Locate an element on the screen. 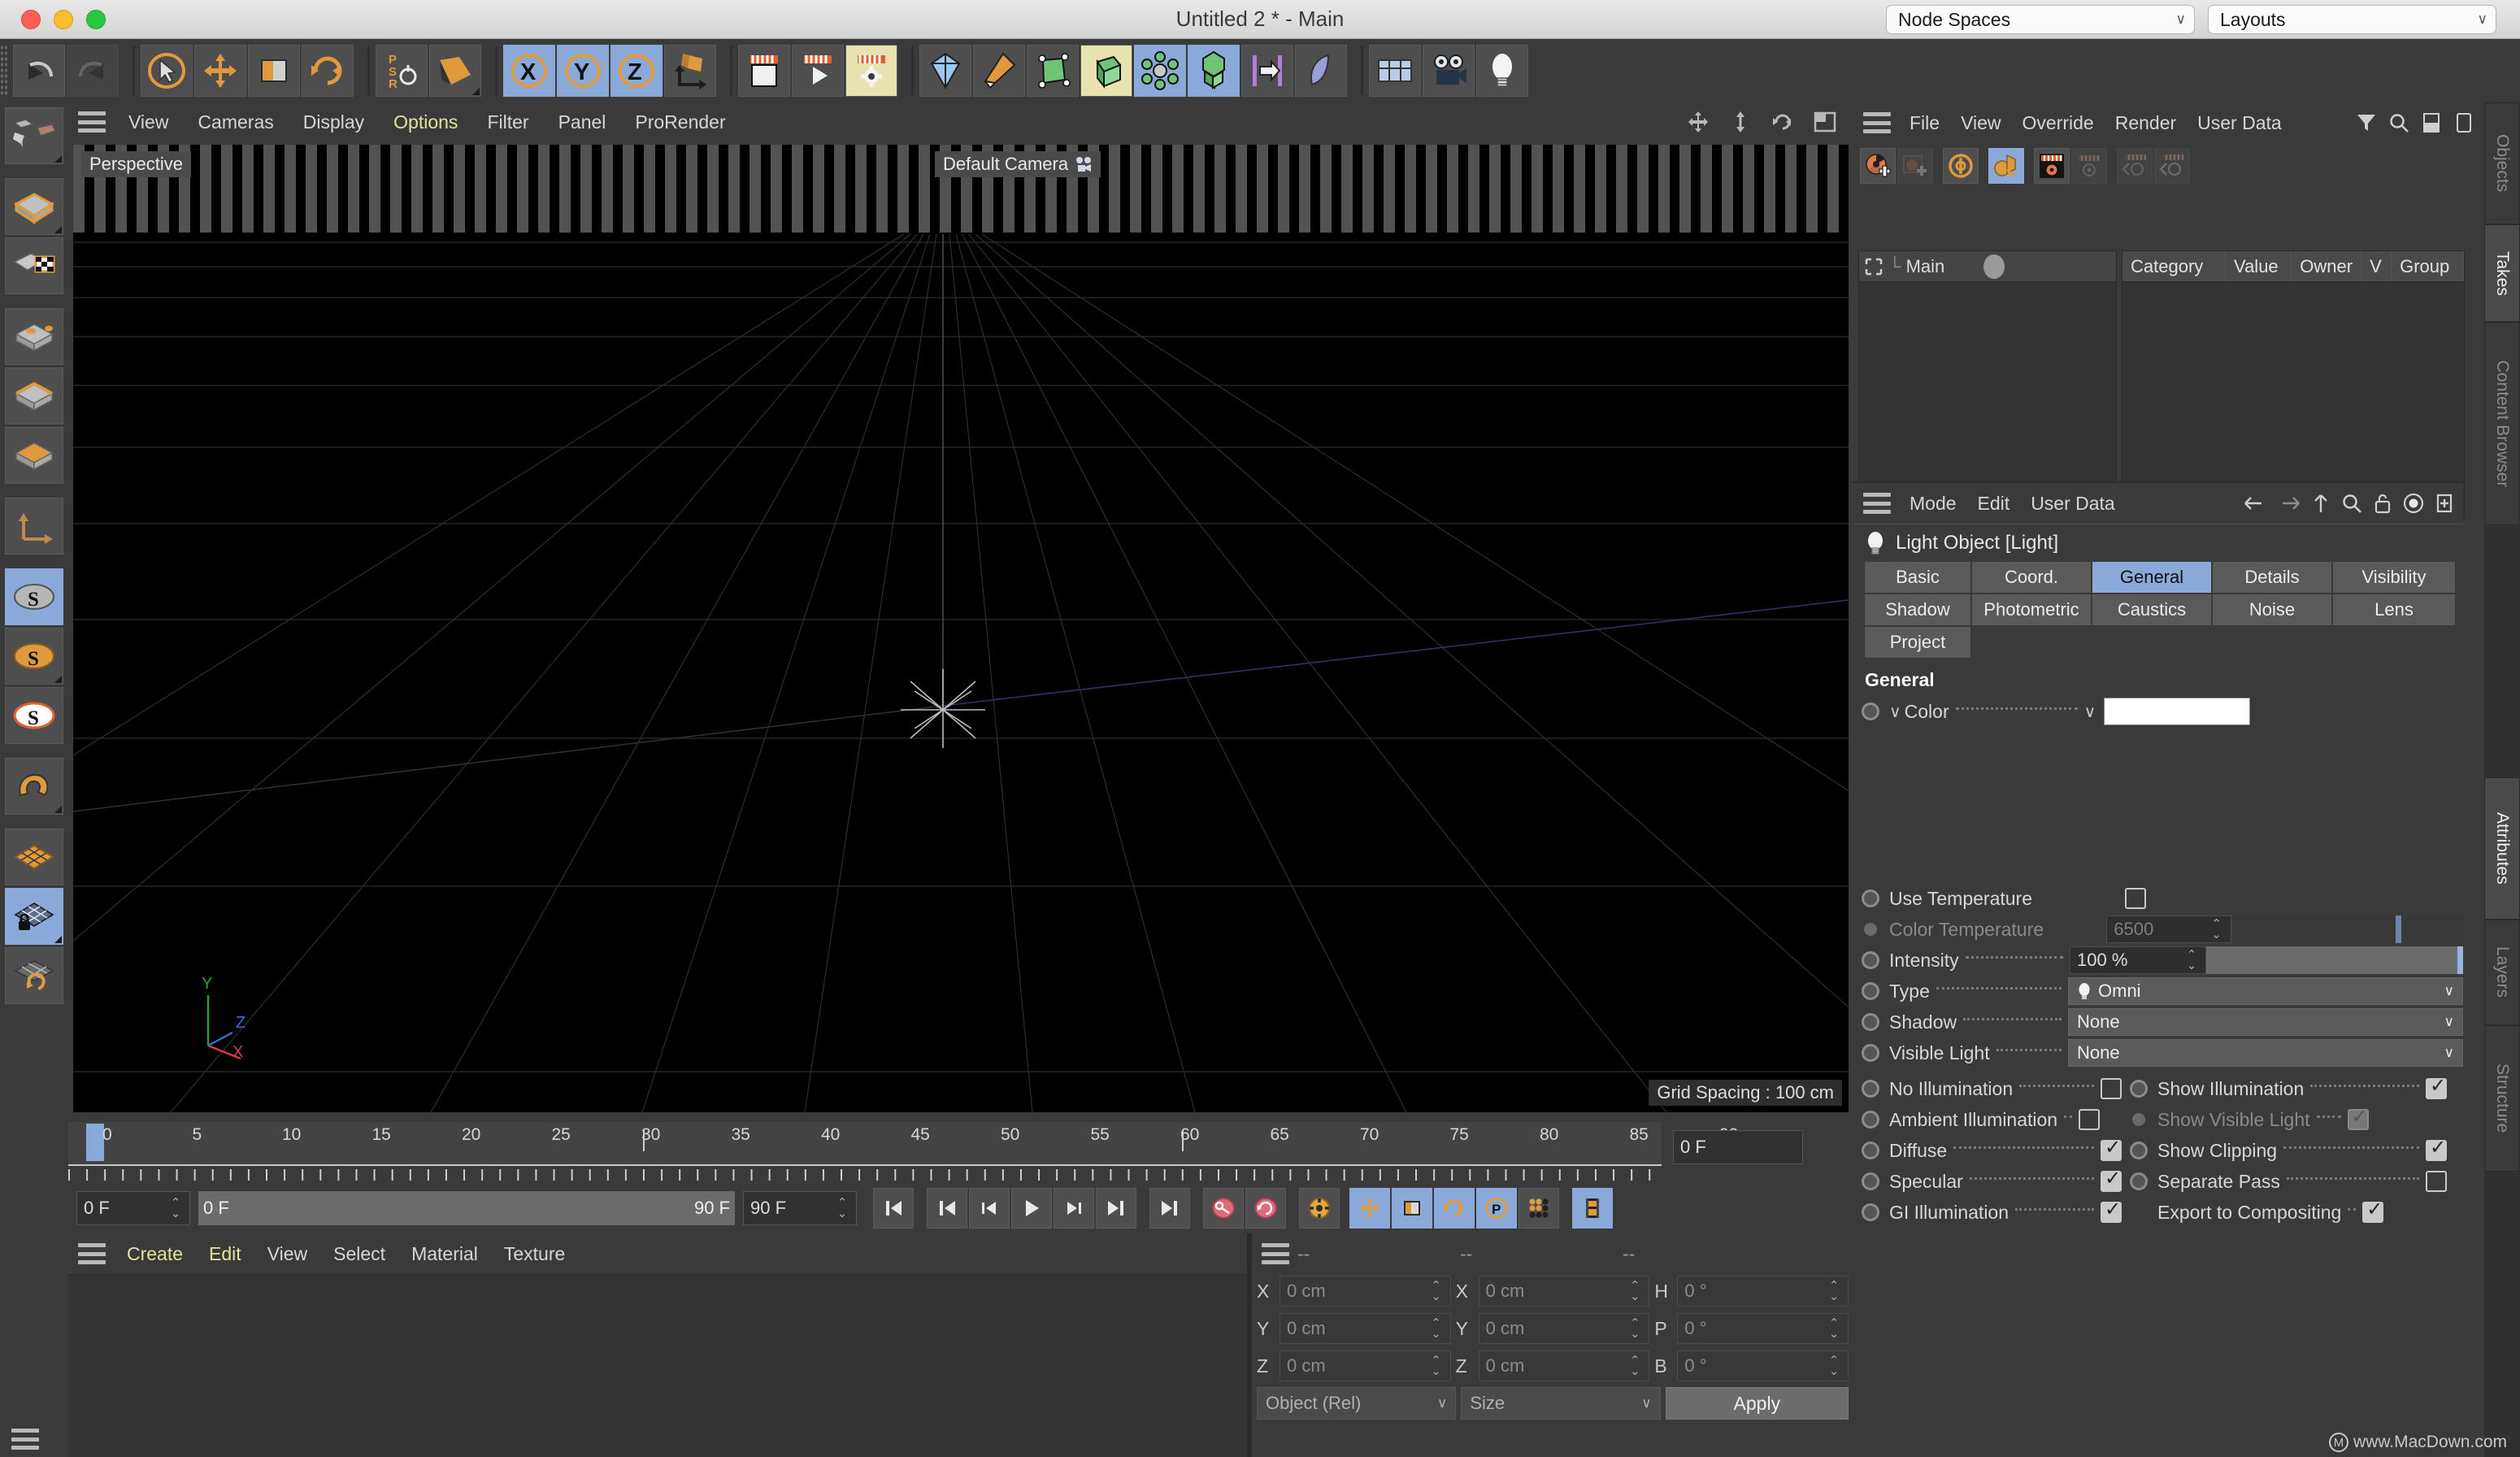  material-menu-edit: Edit is located at coordinates (225, 1254).